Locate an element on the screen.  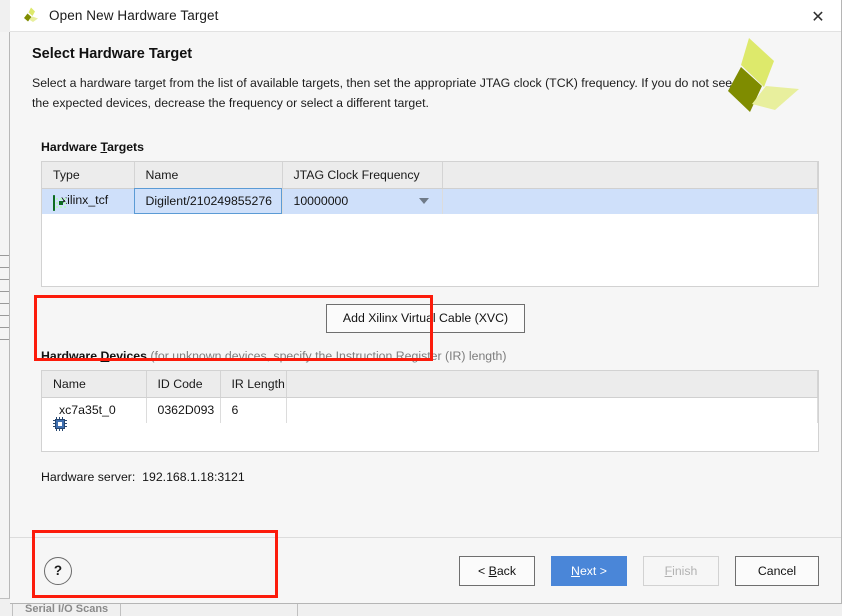
column-header-device-name: Name is located at coordinates (94, 384).